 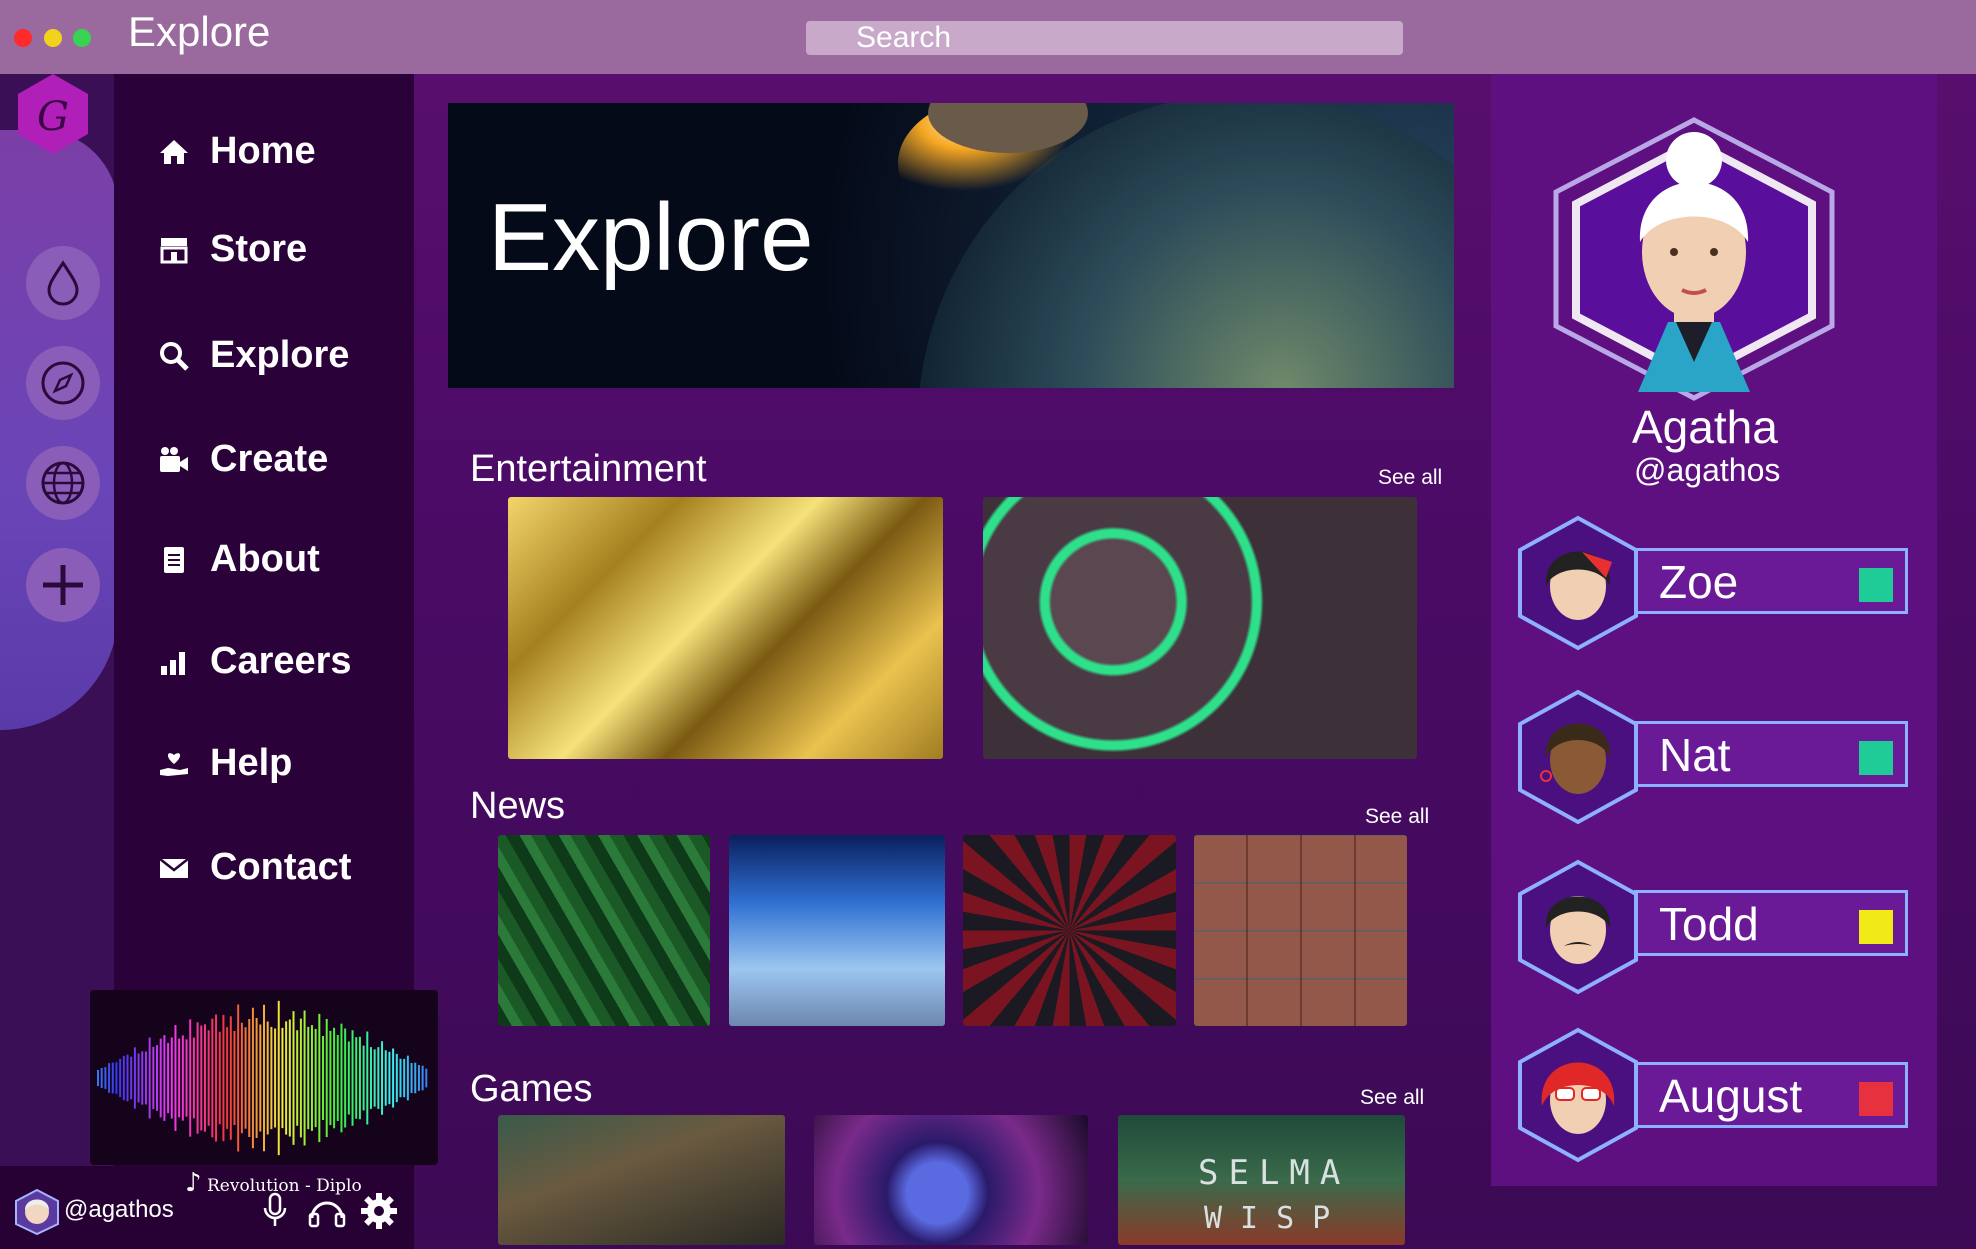 I want to click on nav-item-about: About, so click(x=239, y=559).